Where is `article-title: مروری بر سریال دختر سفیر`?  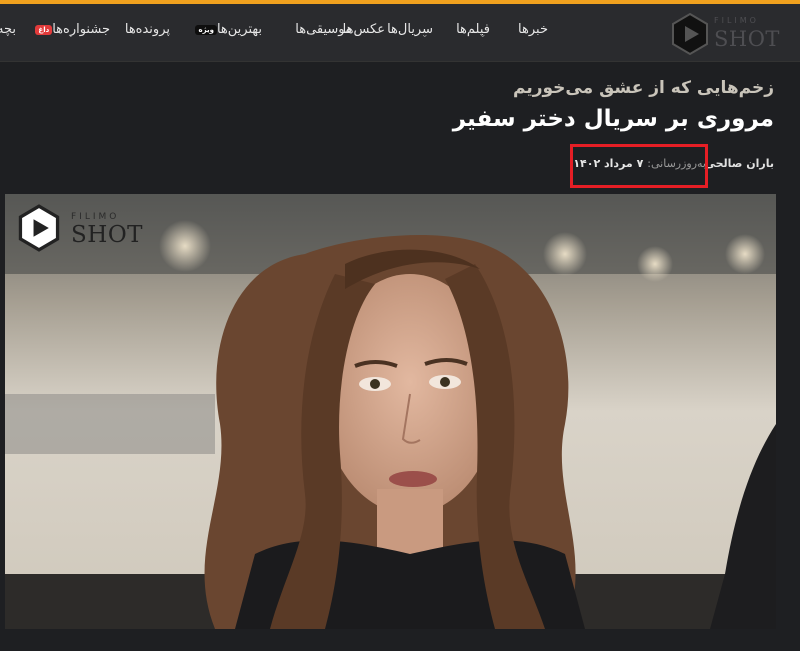 article-title: مروری بر سریال دختر سفیر is located at coordinates (613, 119).